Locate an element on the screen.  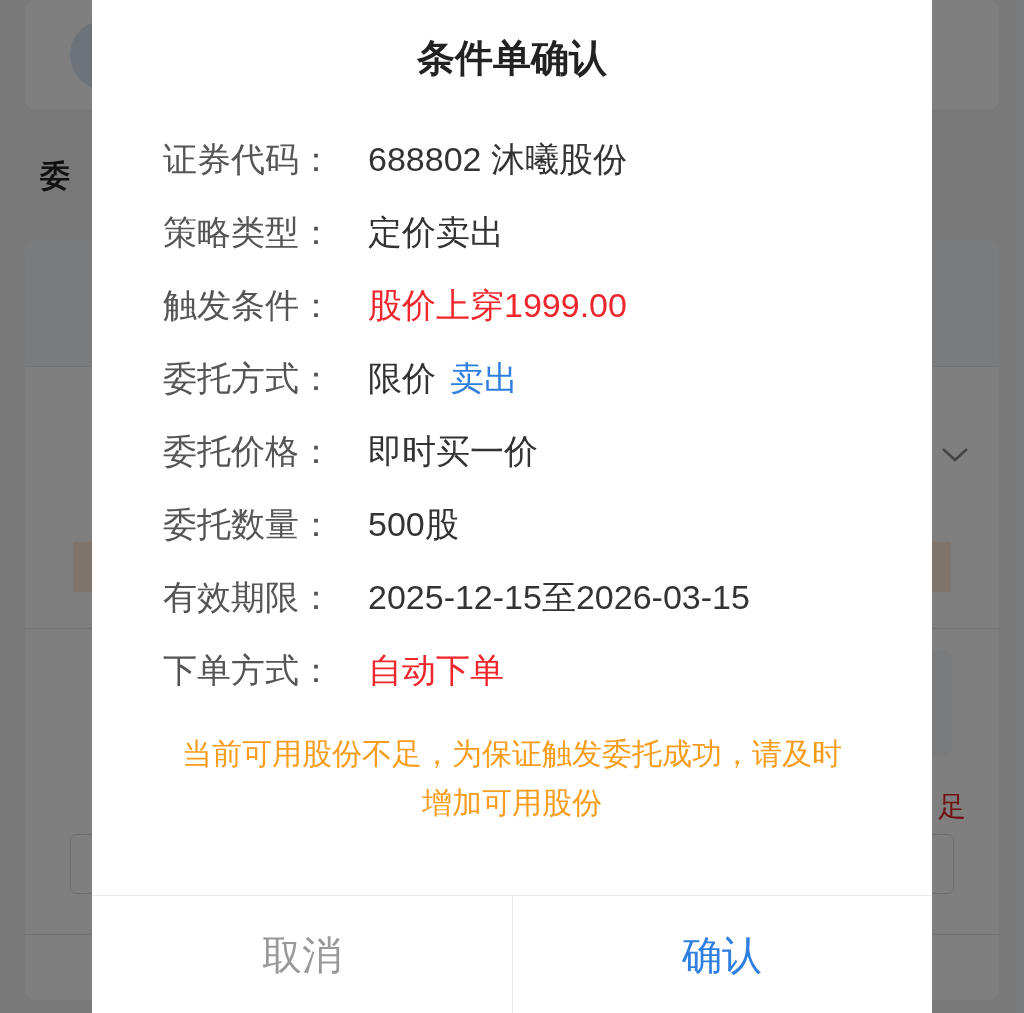
field-label: 策略类型： is located at coordinates (248, 232).